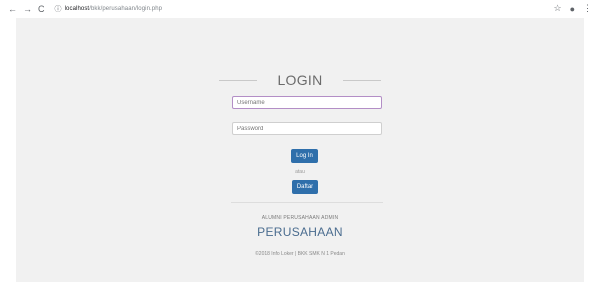  Describe the element at coordinates (557, 8) in the screenshot. I see `star-icon: ☆` at that location.